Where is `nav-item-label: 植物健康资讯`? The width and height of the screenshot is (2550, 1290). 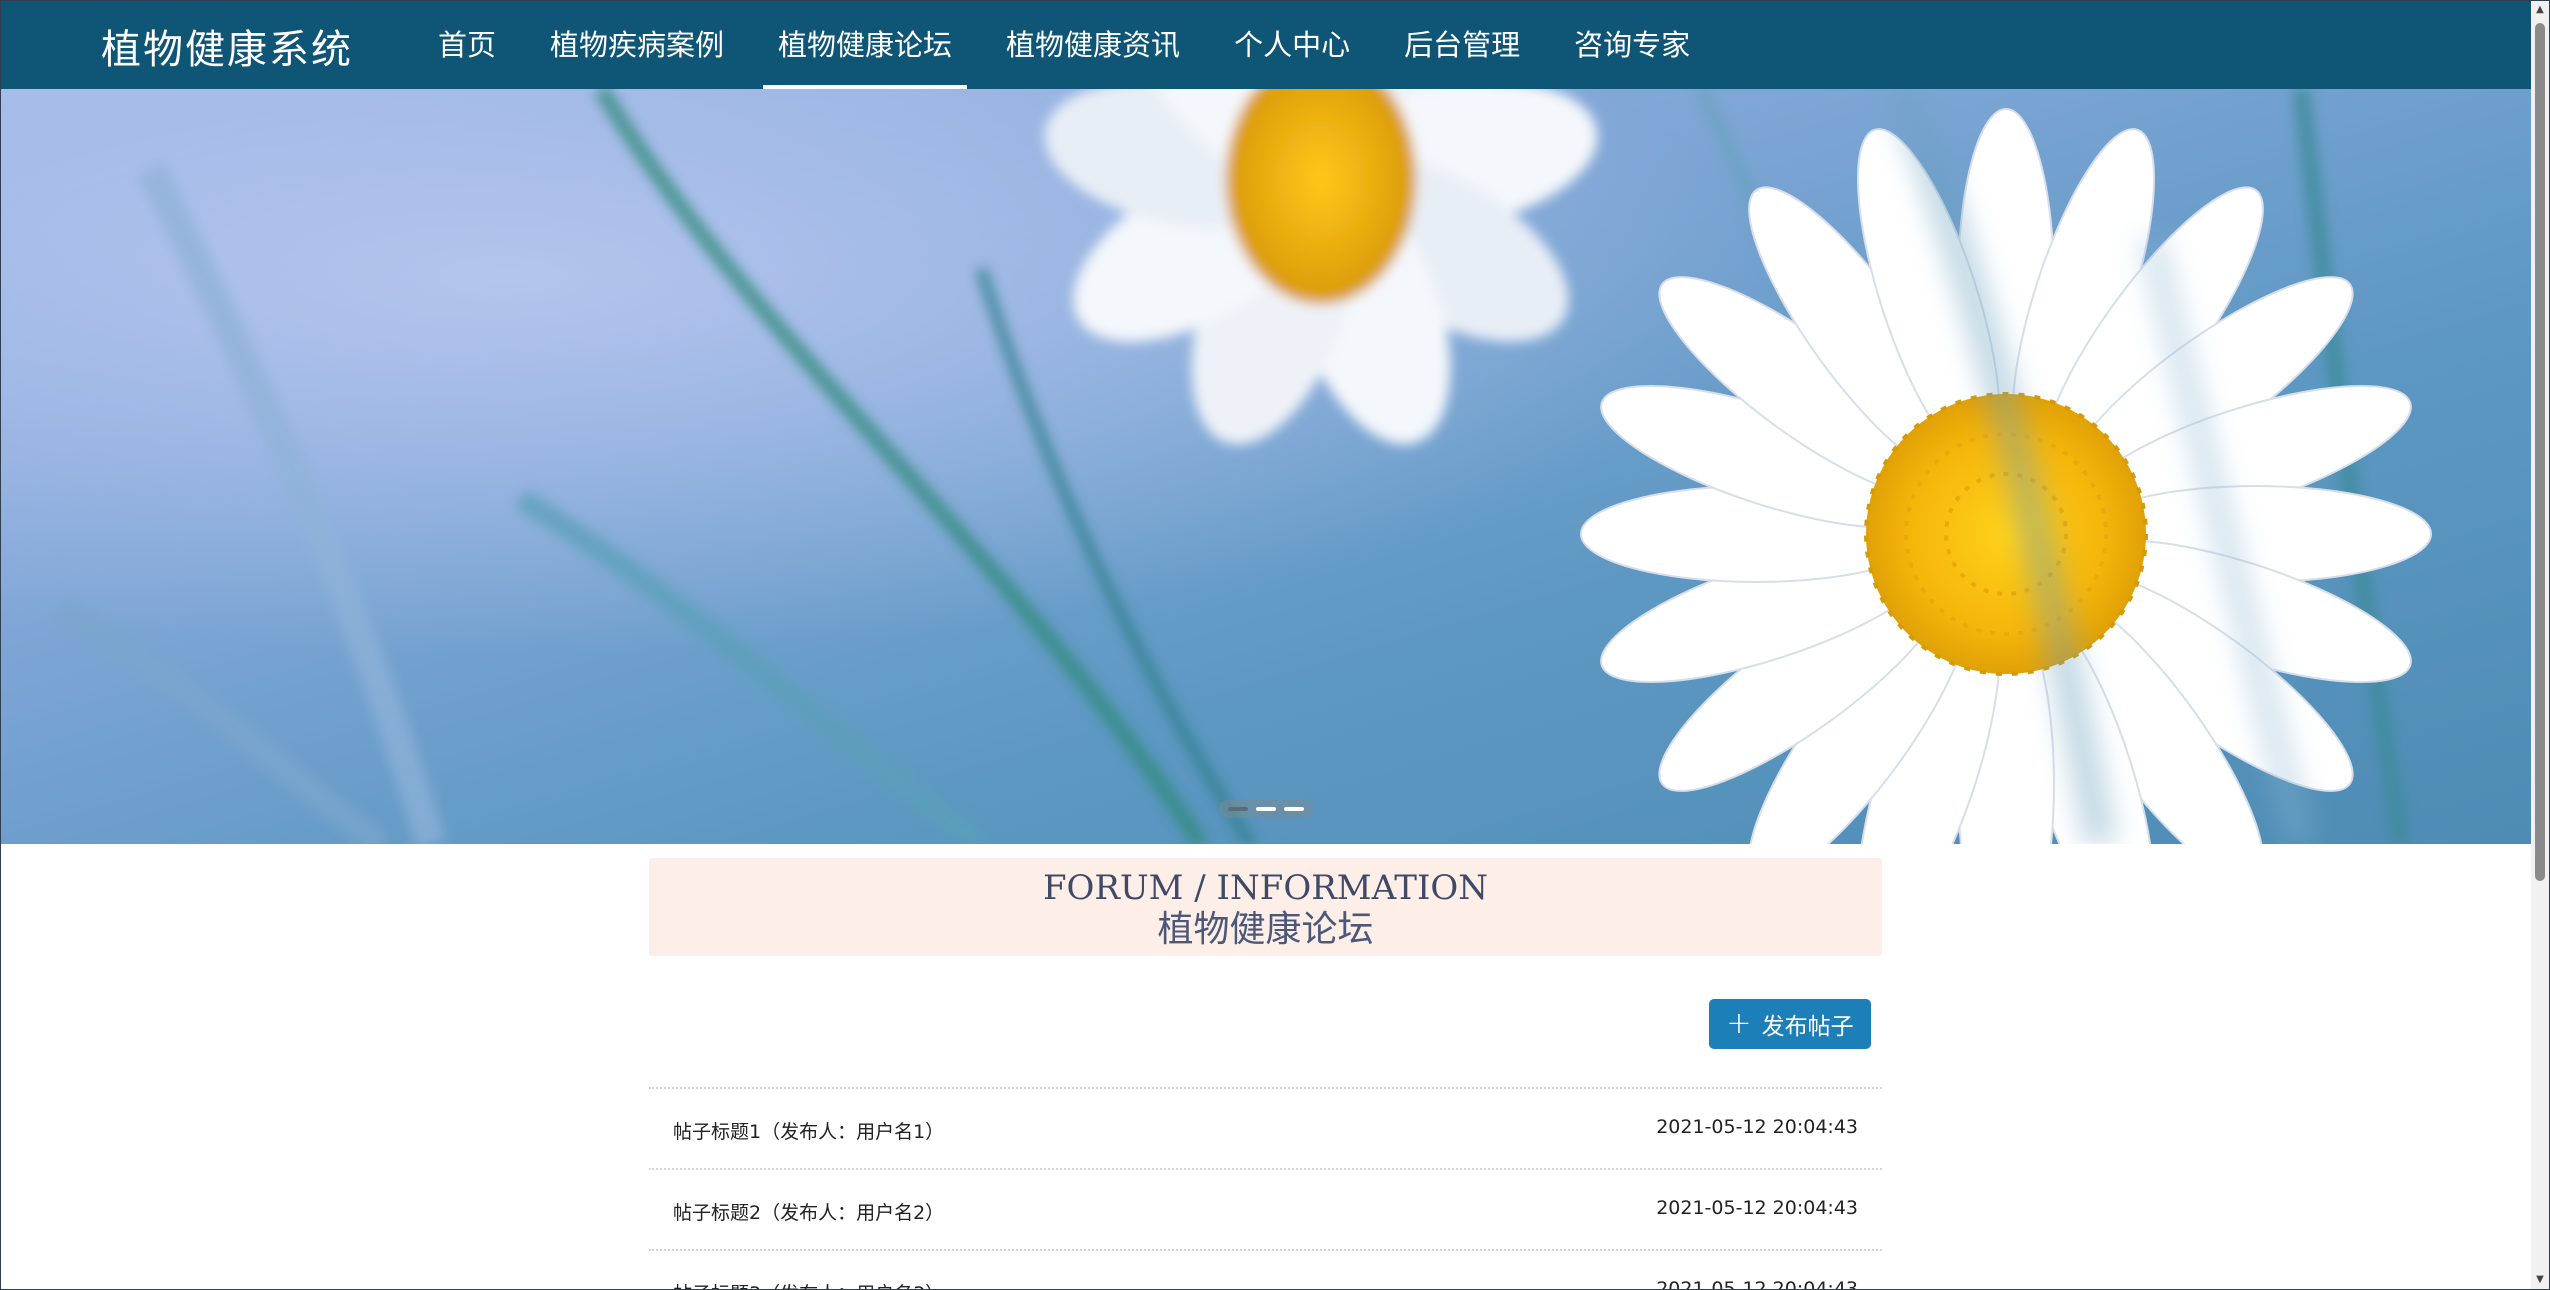 nav-item-label: 植物健康资讯 is located at coordinates (1093, 45).